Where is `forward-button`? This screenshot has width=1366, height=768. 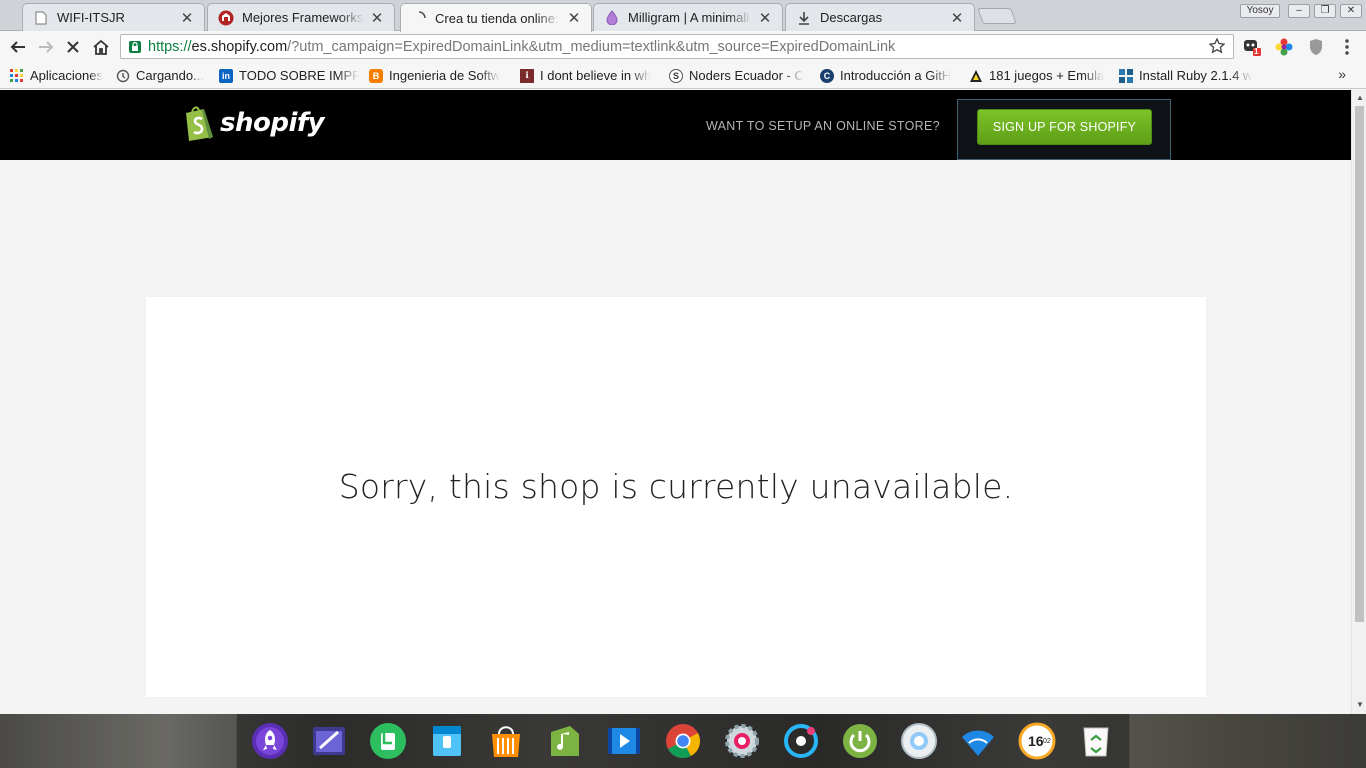 forward-button is located at coordinates (46, 47).